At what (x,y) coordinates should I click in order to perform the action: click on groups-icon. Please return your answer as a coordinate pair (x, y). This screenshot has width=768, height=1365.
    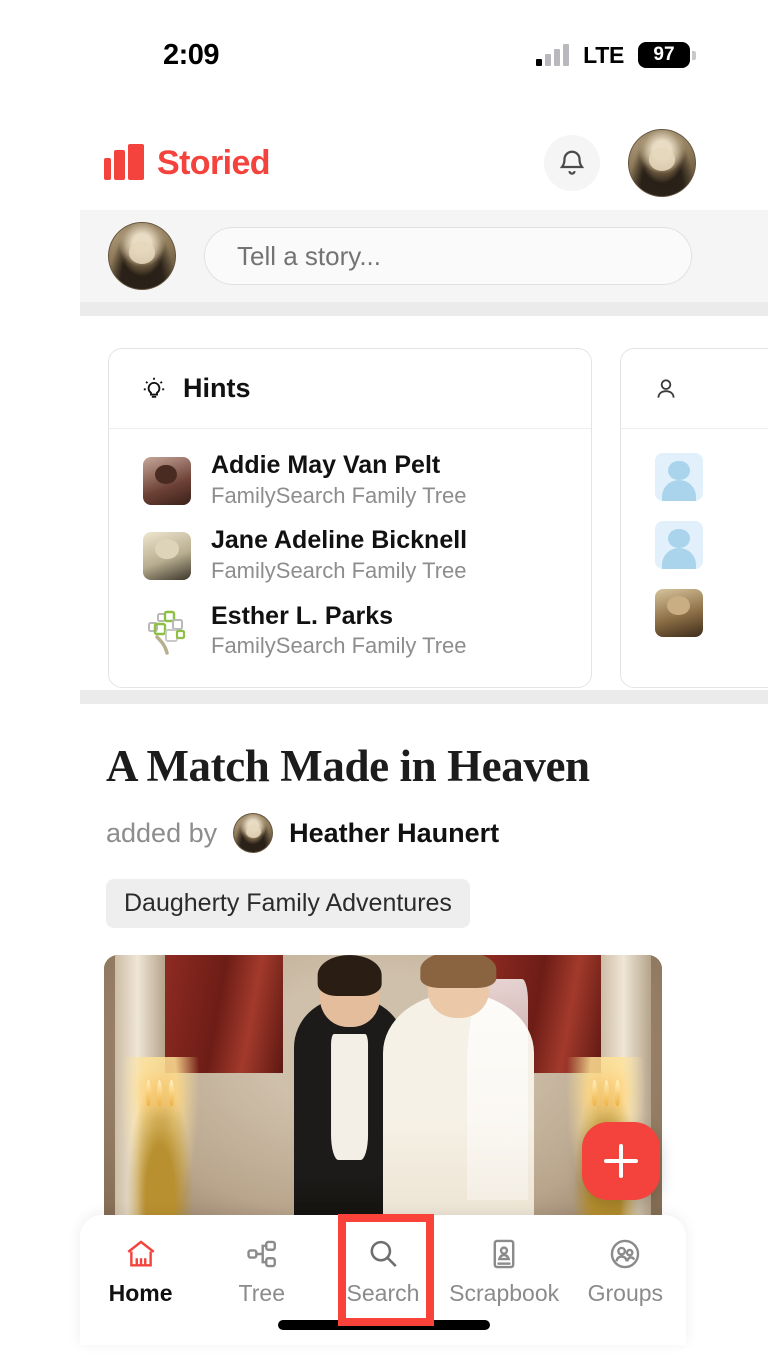
    Looking at the image, I should click on (625, 1254).